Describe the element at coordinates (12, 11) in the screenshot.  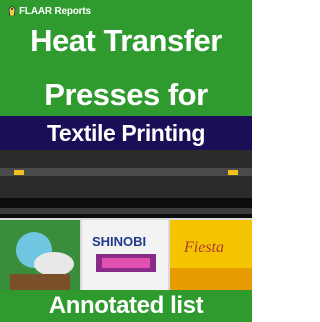
I see `flaar-logo-icon` at that location.